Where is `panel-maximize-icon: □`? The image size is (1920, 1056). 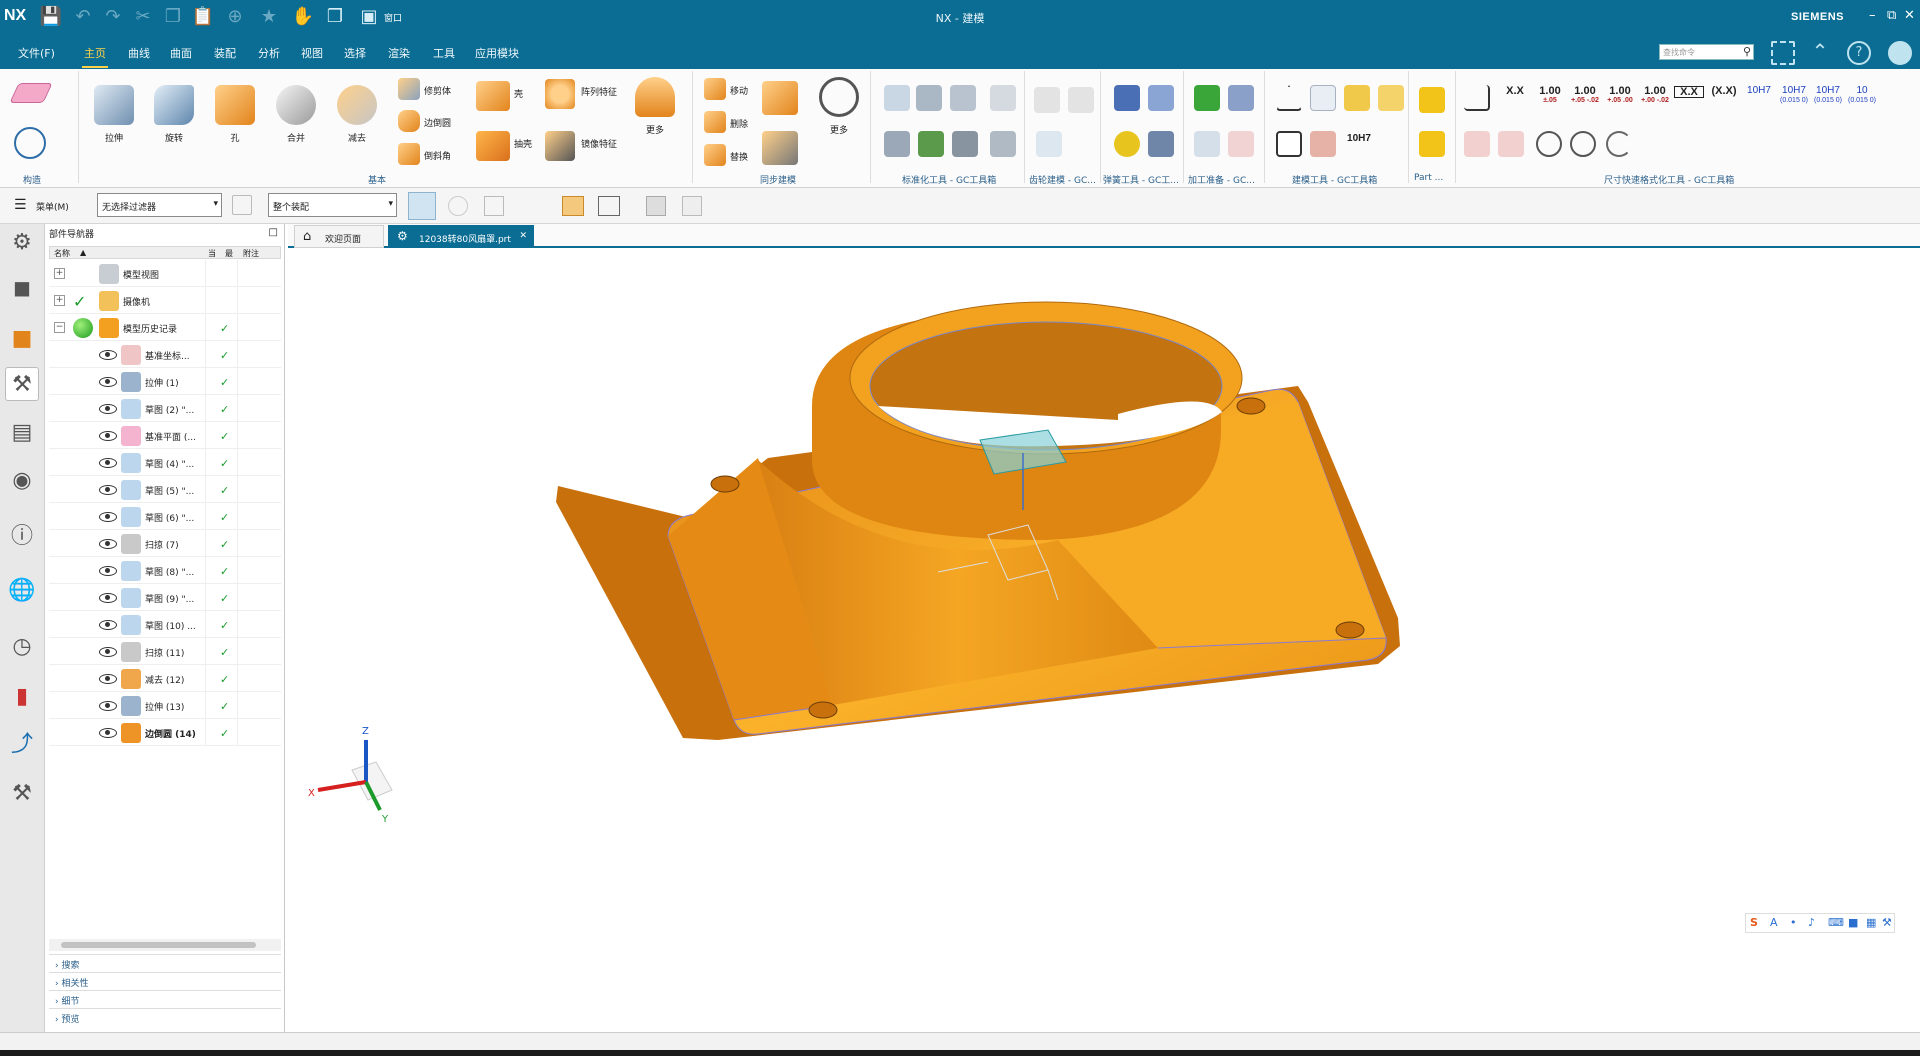
panel-maximize-icon: □ is located at coordinates (273, 232).